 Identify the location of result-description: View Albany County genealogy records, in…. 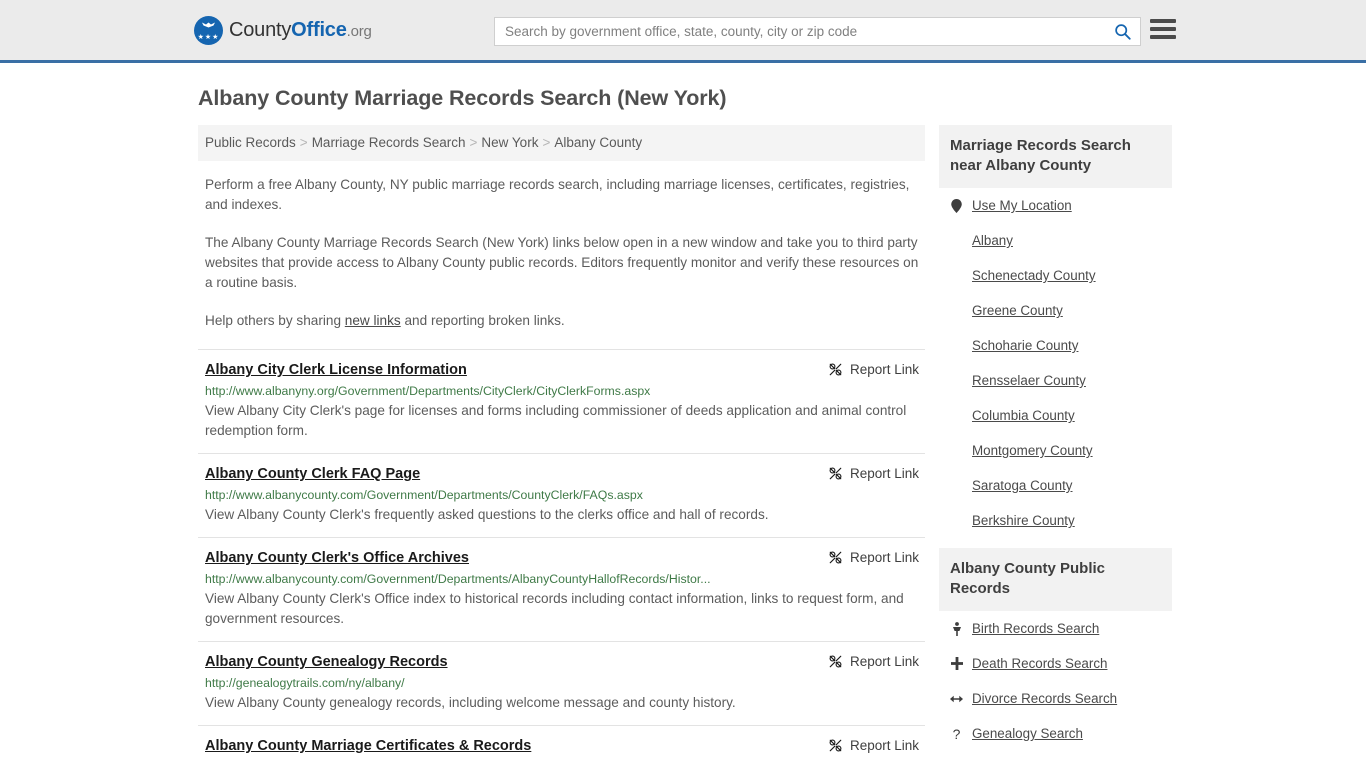
(470, 702).